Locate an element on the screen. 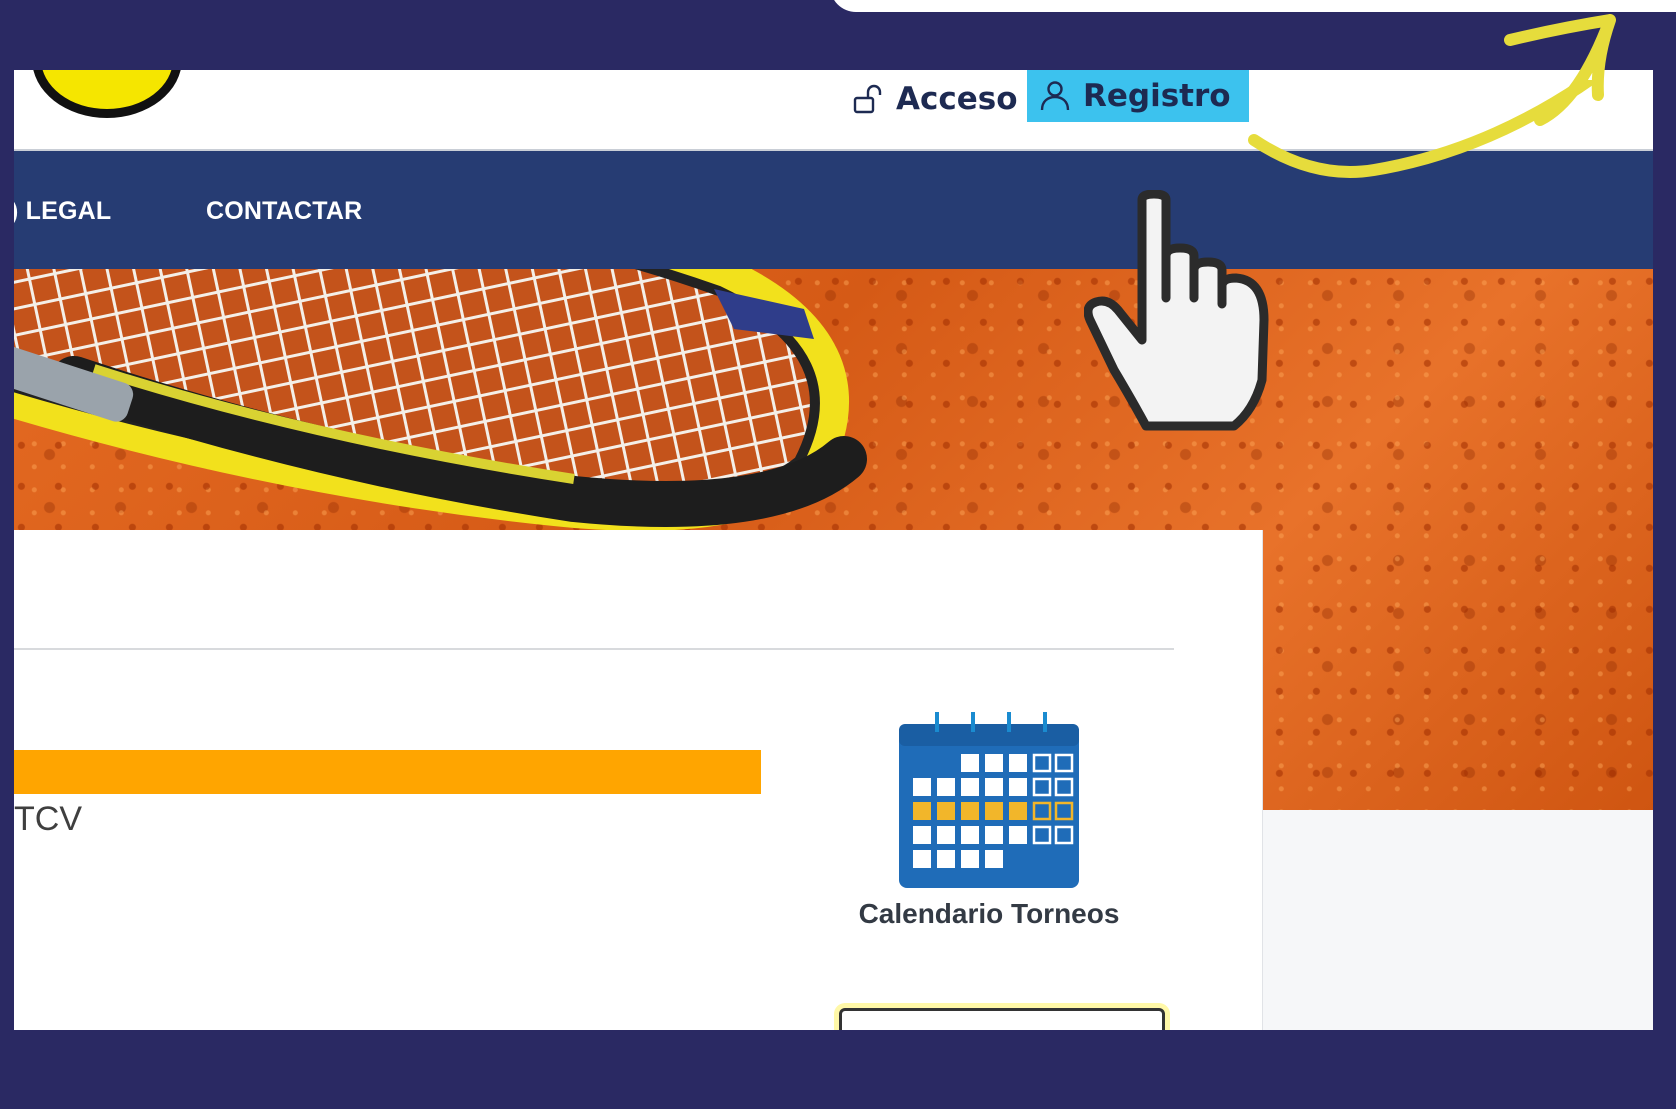  nav-item-contactar: CONTACTAR is located at coordinates (284, 211).